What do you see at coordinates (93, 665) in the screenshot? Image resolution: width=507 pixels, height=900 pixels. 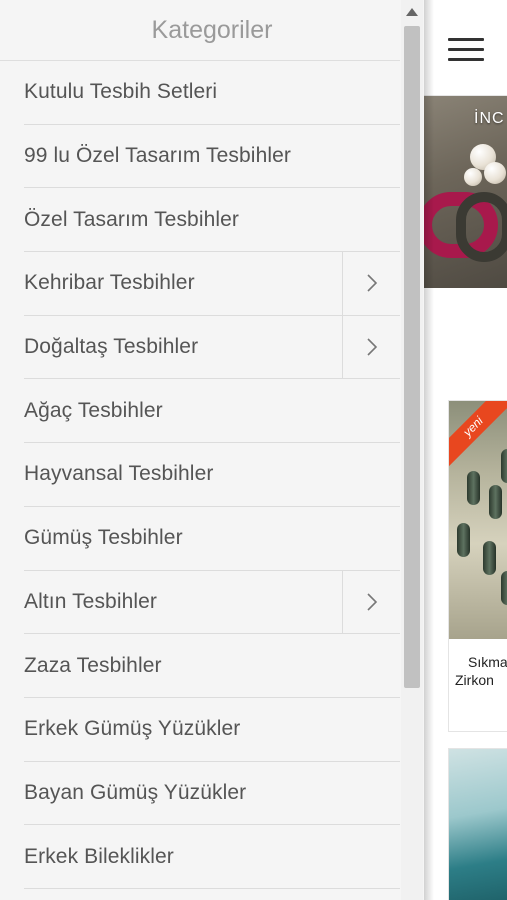 I see `category-label: Zaza Tesbihler` at bounding box center [93, 665].